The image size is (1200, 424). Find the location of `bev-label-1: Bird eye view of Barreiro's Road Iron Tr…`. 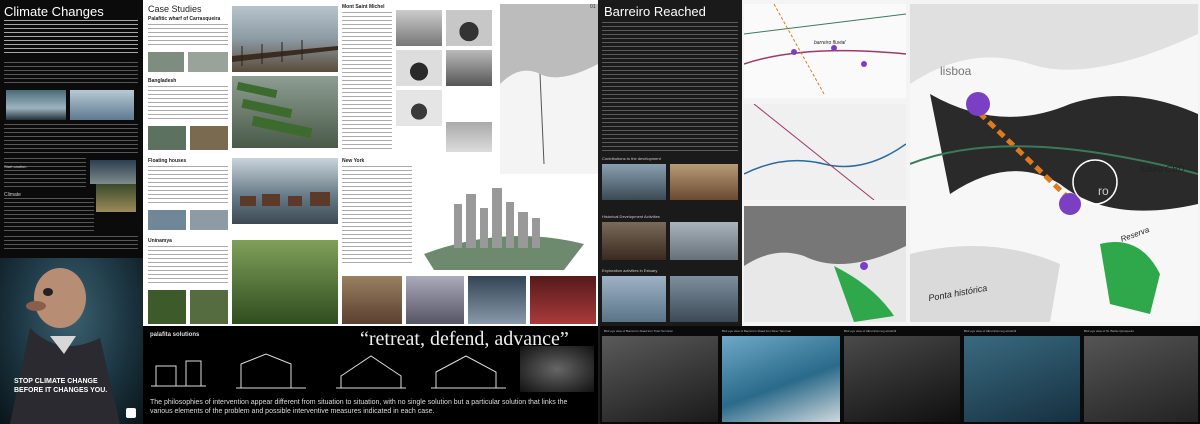

bev-label-1: Bird eye view of Barreiro's Road Iron Tr… is located at coordinates (638, 331).